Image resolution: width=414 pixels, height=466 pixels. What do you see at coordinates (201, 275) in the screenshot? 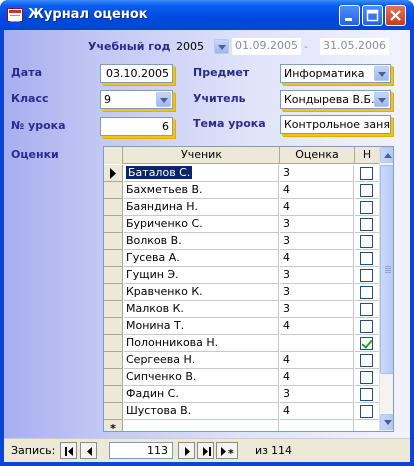
I see `student-name-cell: Гущин Э.` at bounding box center [201, 275].